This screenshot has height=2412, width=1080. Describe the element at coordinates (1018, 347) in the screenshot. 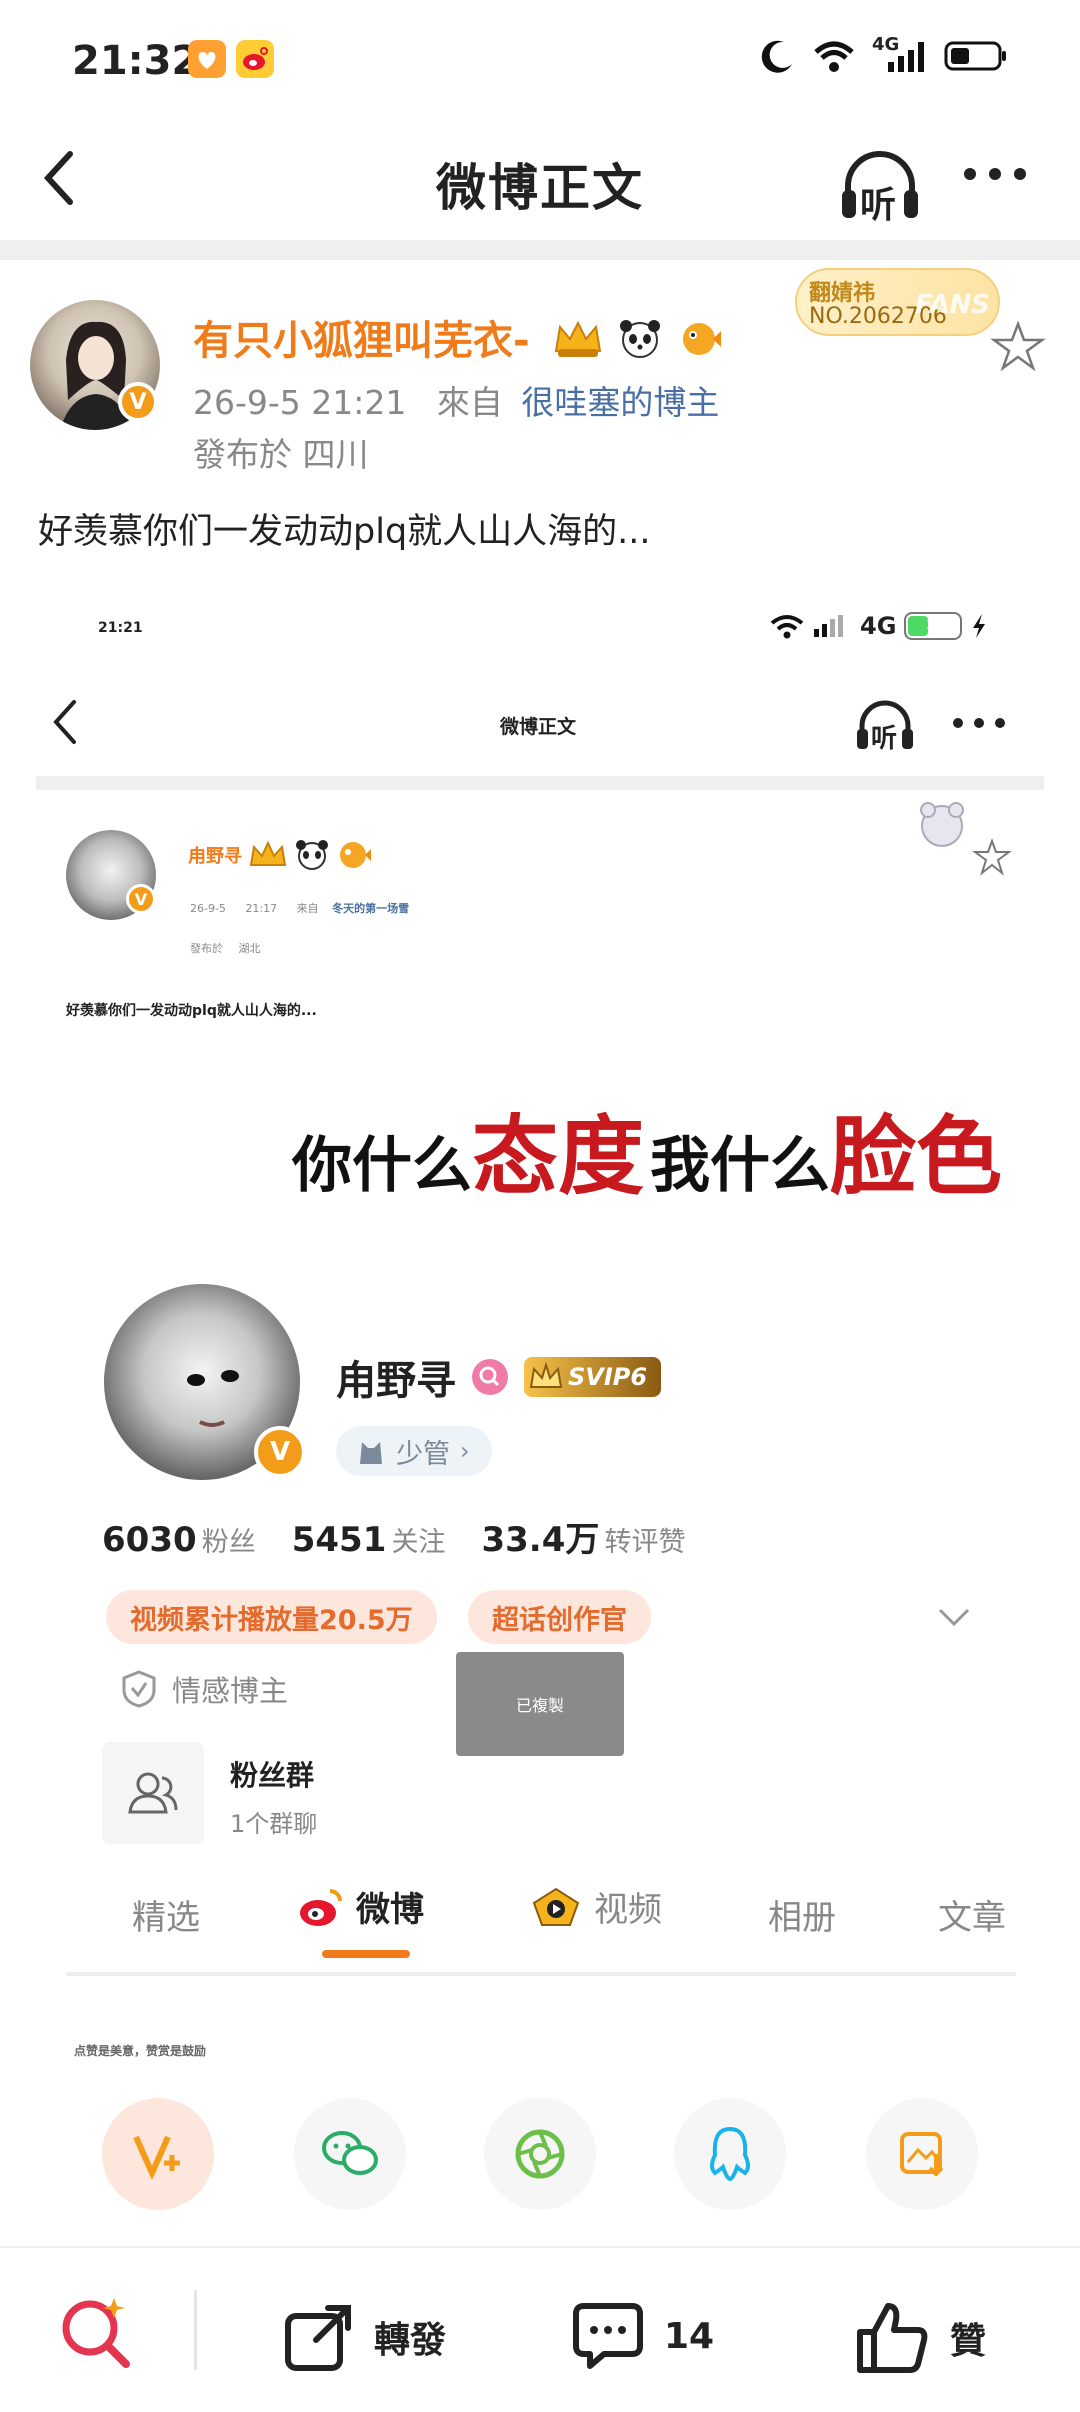

I see `favorite-star-icon` at that location.